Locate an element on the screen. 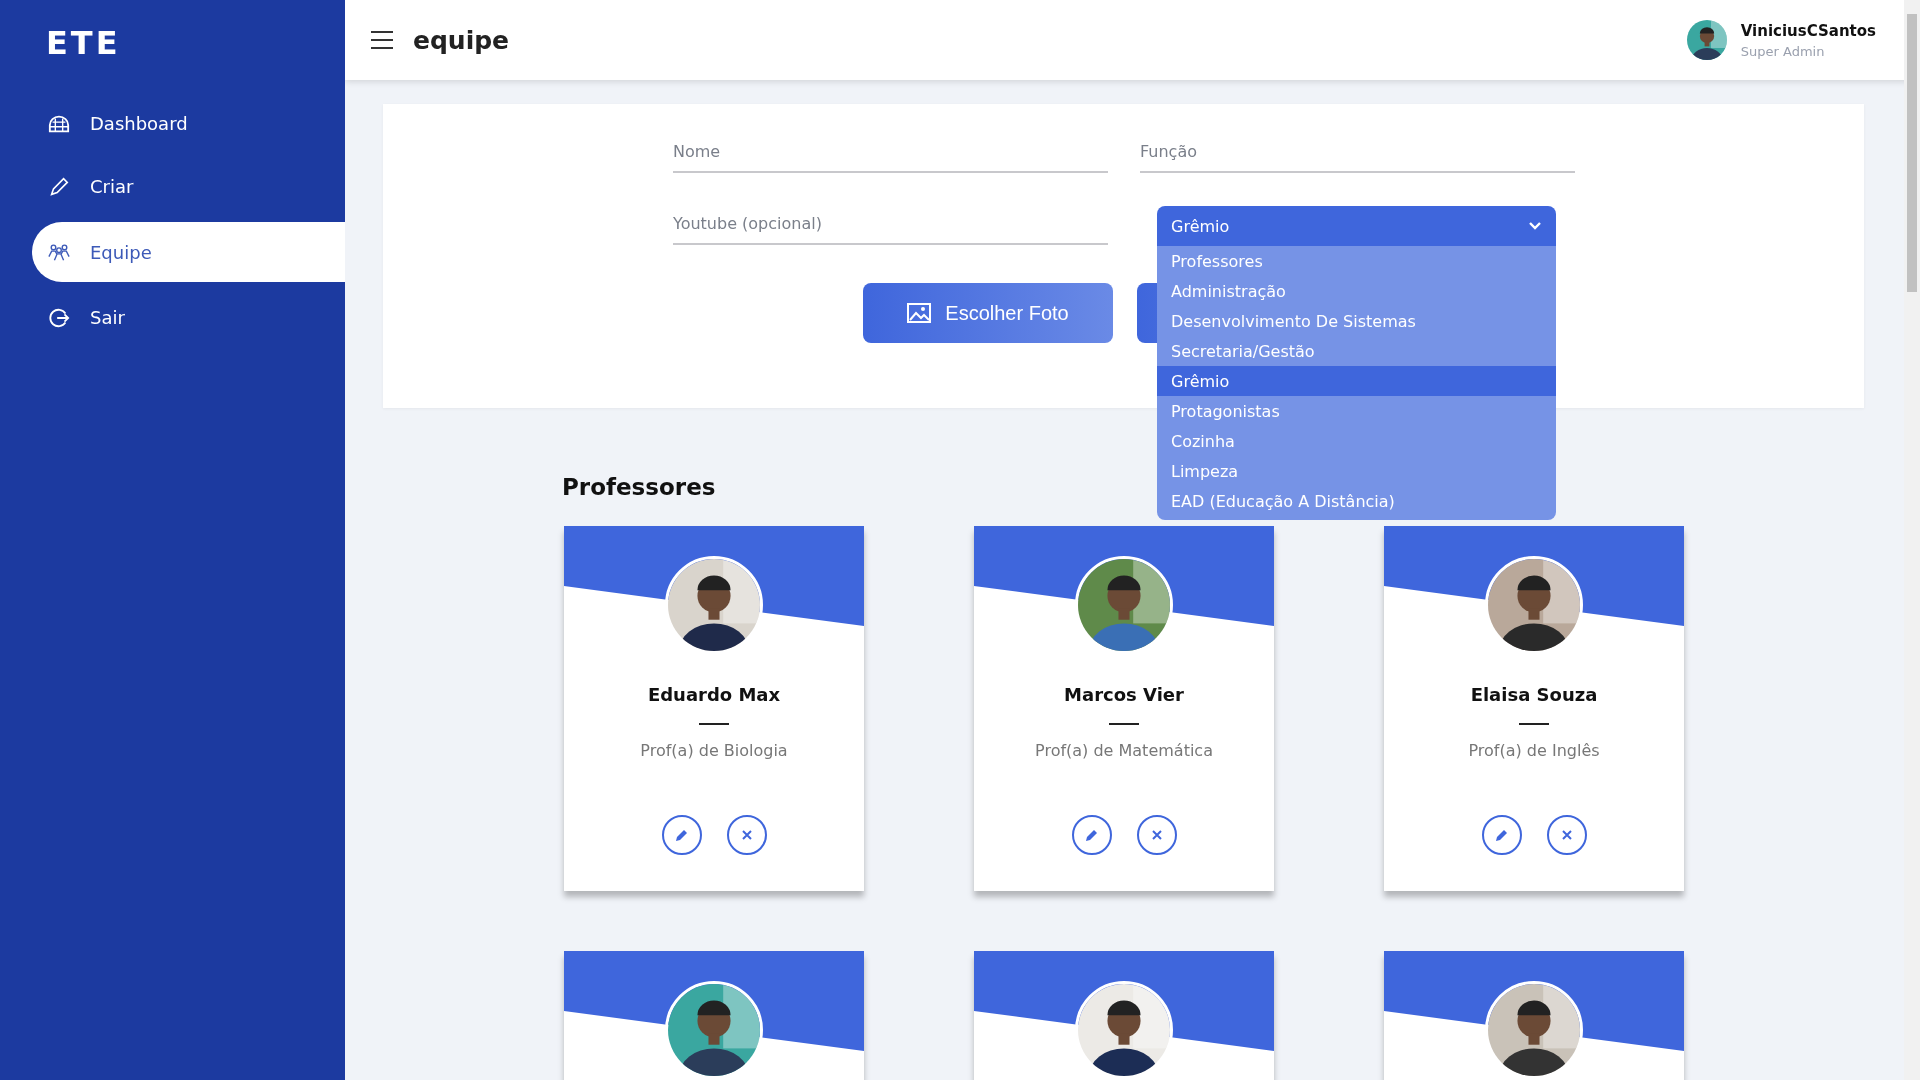 This screenshot has height=1080, width=1920. user-name: ViniciusCSantos is located at coordinates (1808, 30).